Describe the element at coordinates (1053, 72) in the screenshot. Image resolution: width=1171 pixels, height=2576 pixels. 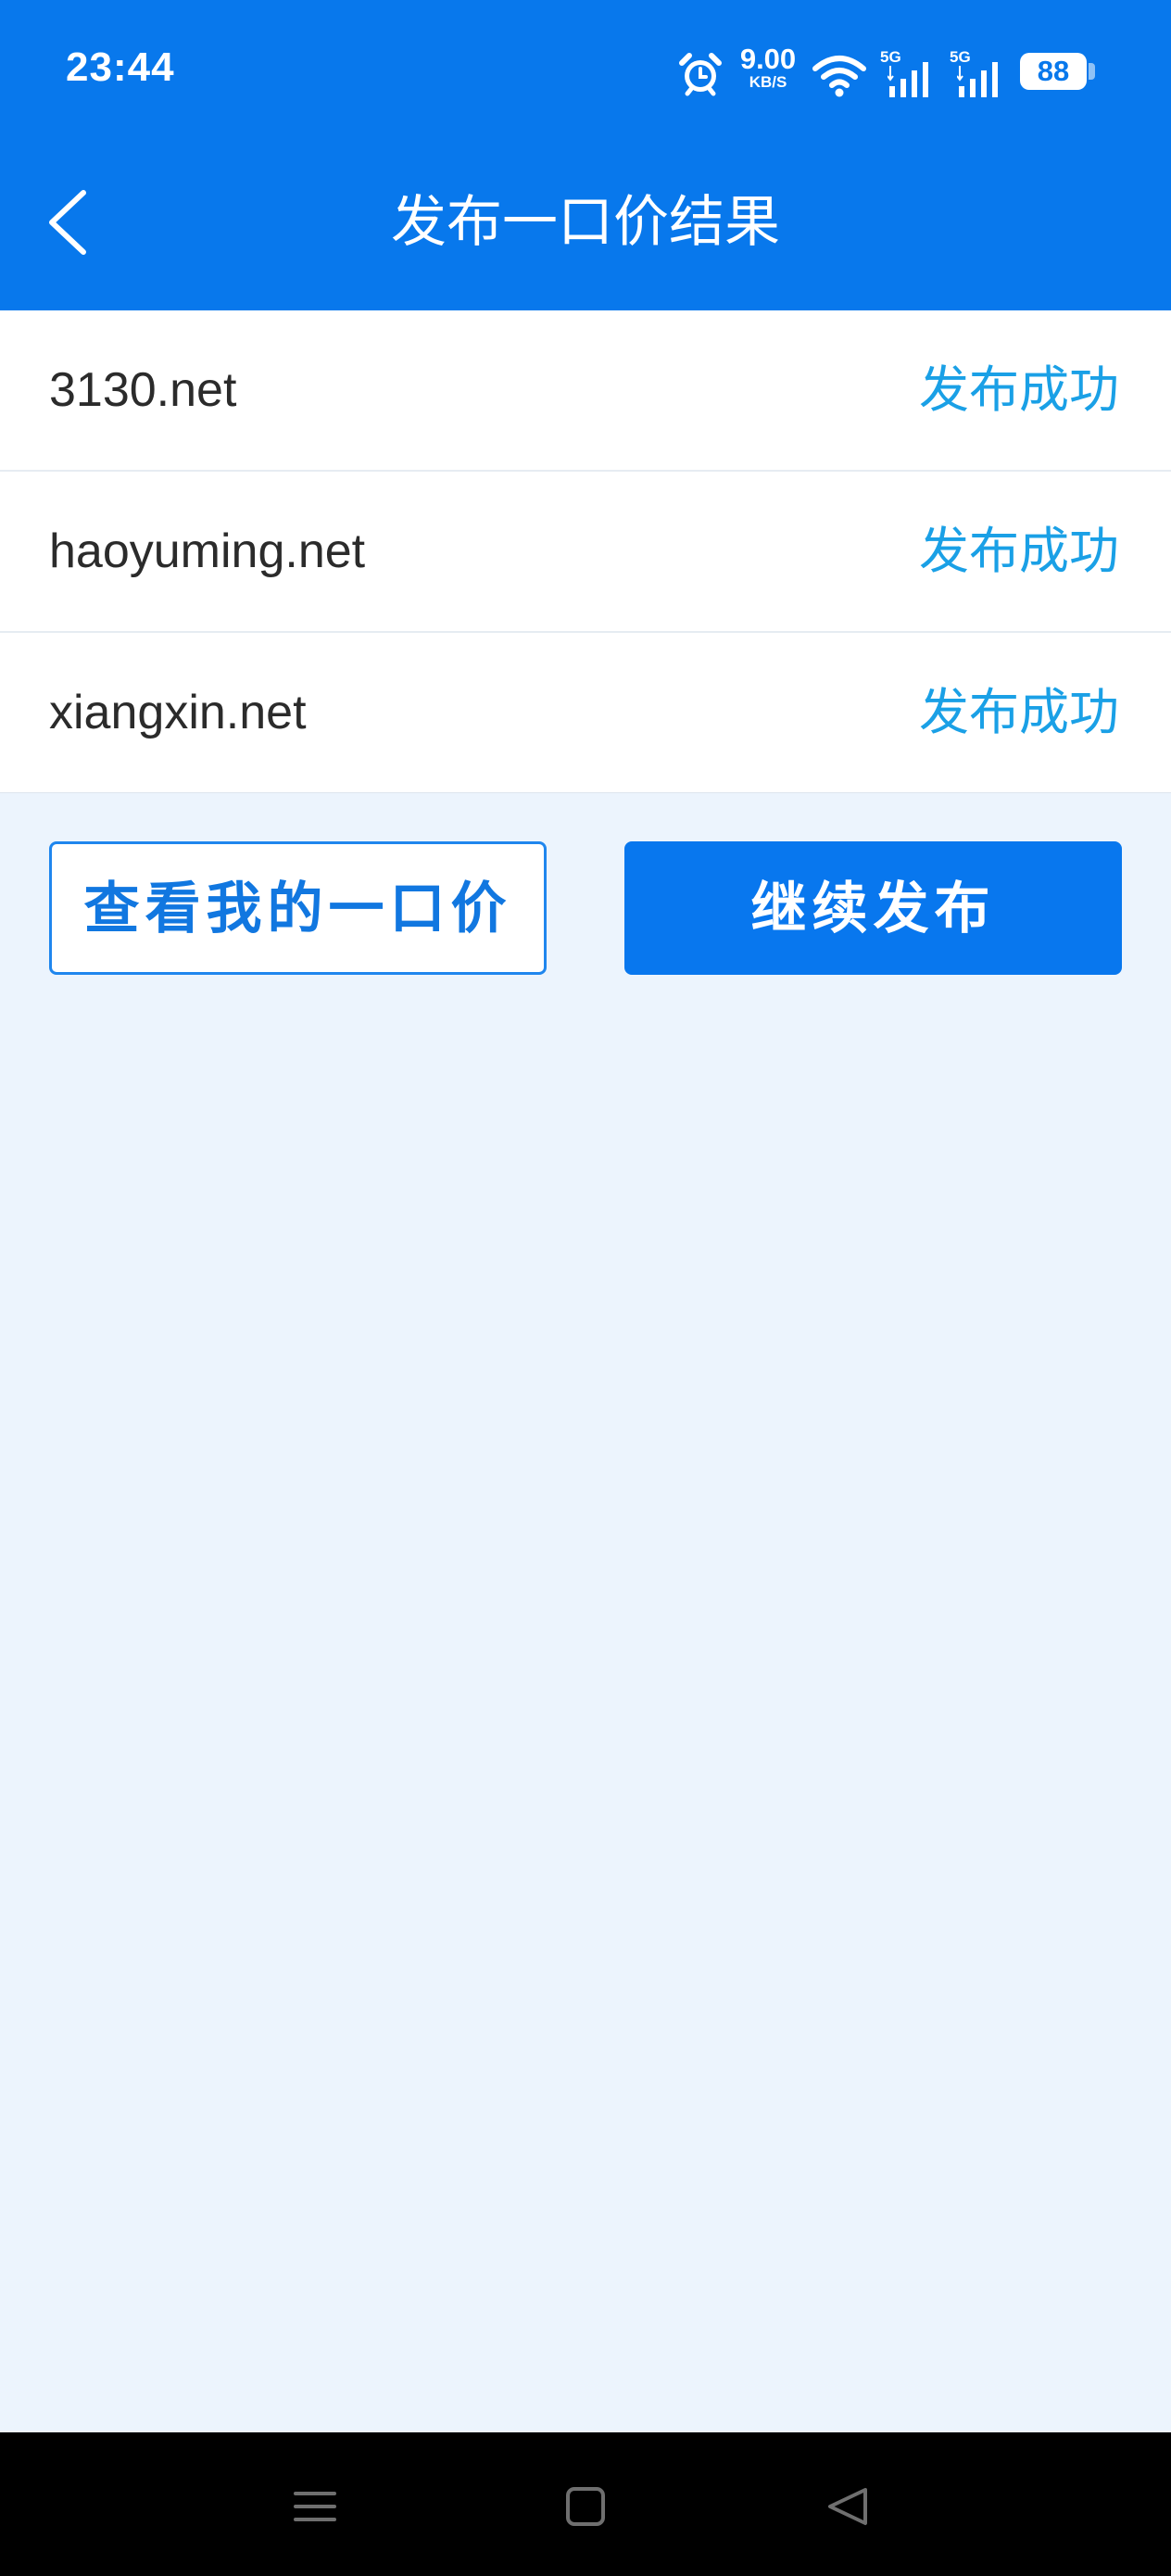
I see `battery-icon: 88` at that location.